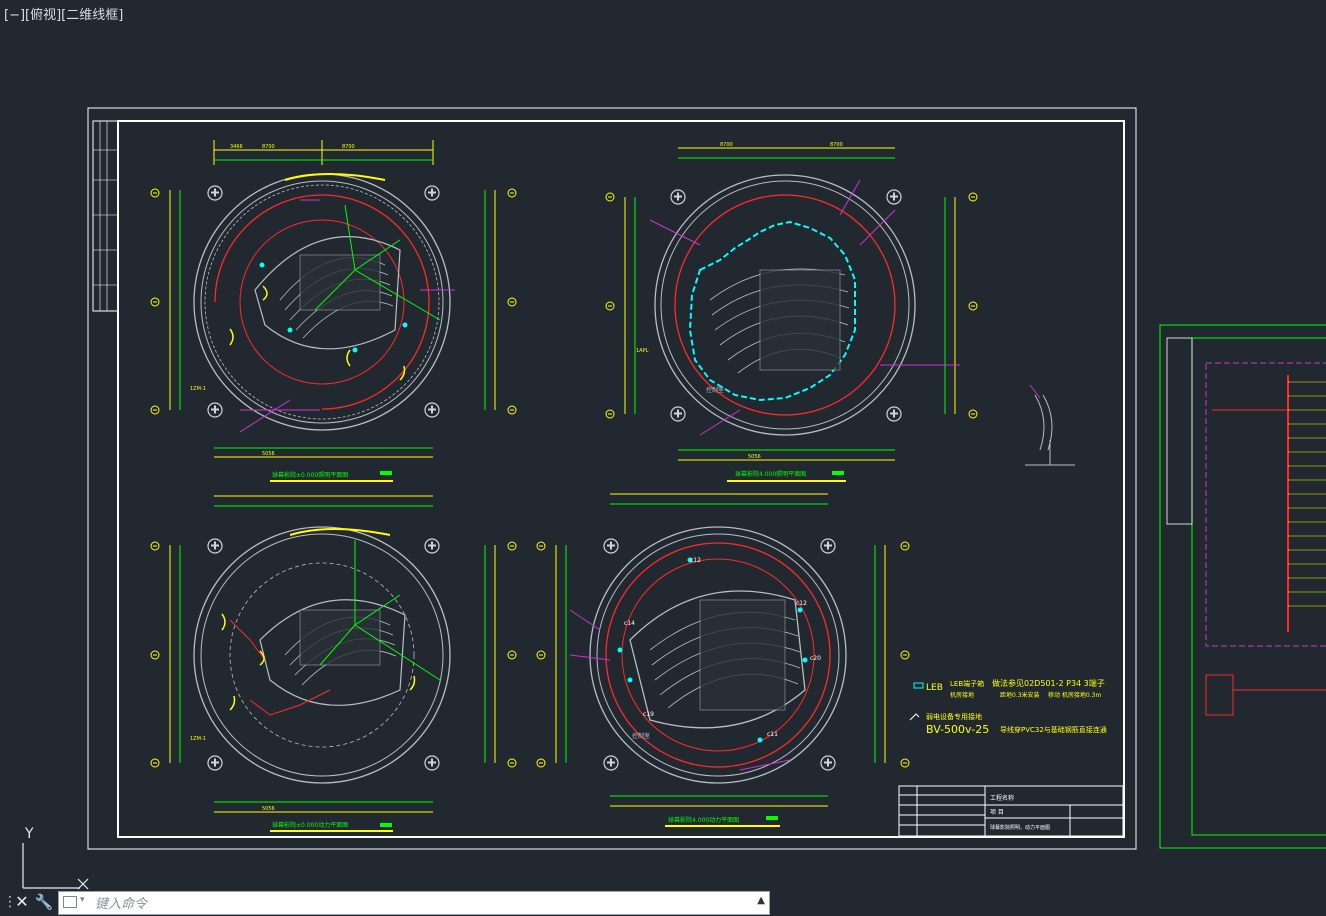 The height and width of the screenshot is (916, 1326). What do you see at coordinates (1020, 695) in the screenshot?
I see `legend-note: 距地0.3米安装` at bounding box center [1020, 695].